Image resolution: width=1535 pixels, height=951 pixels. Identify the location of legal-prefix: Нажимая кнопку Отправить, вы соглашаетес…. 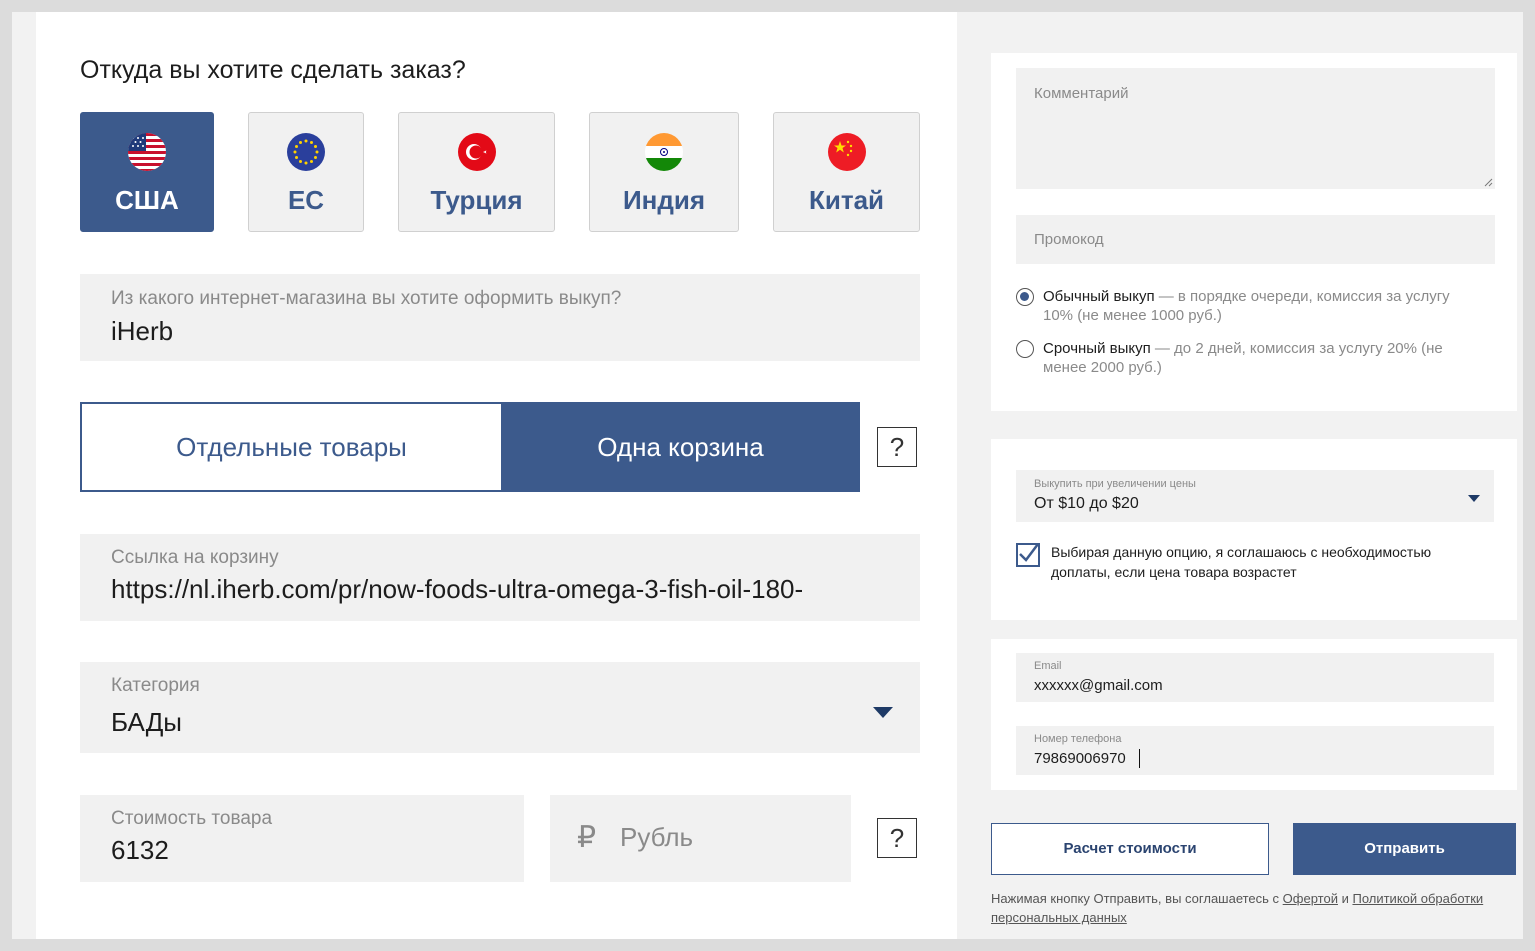
(1137, 898).